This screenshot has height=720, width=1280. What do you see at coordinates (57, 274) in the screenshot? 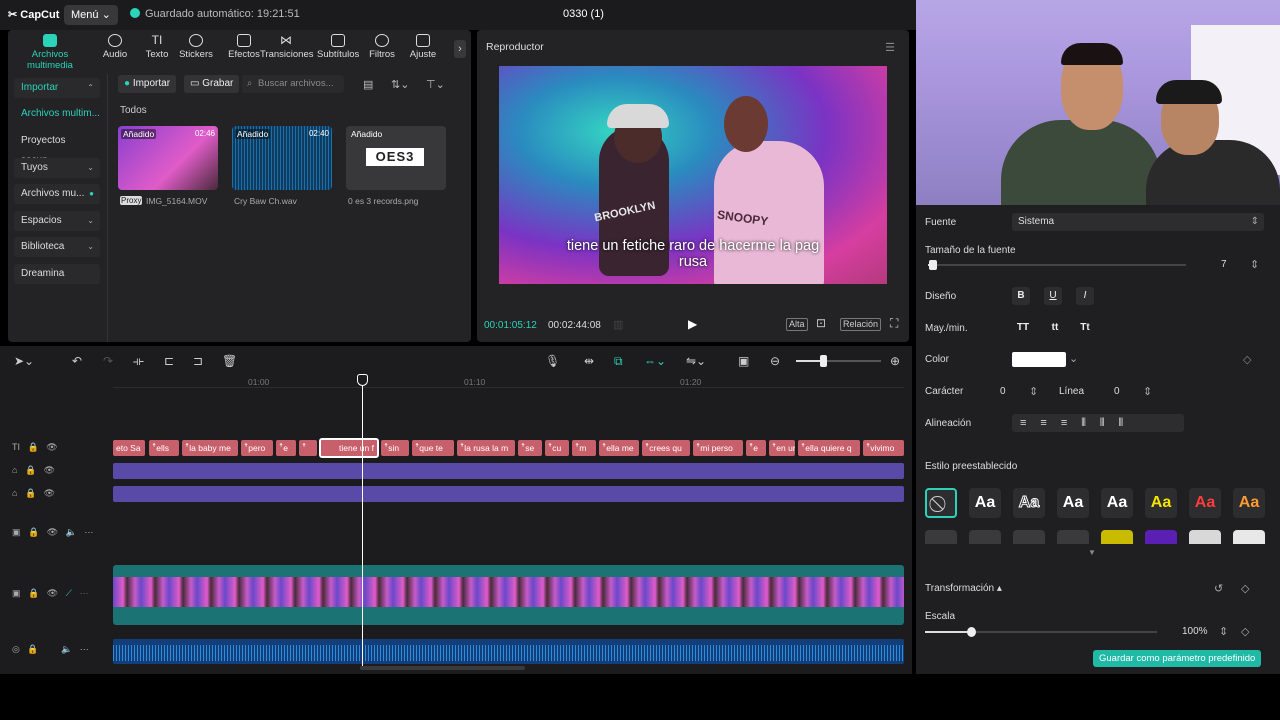
I see `sidebar-item-dreamina: Dreamina` at bounding box center [57, 274].